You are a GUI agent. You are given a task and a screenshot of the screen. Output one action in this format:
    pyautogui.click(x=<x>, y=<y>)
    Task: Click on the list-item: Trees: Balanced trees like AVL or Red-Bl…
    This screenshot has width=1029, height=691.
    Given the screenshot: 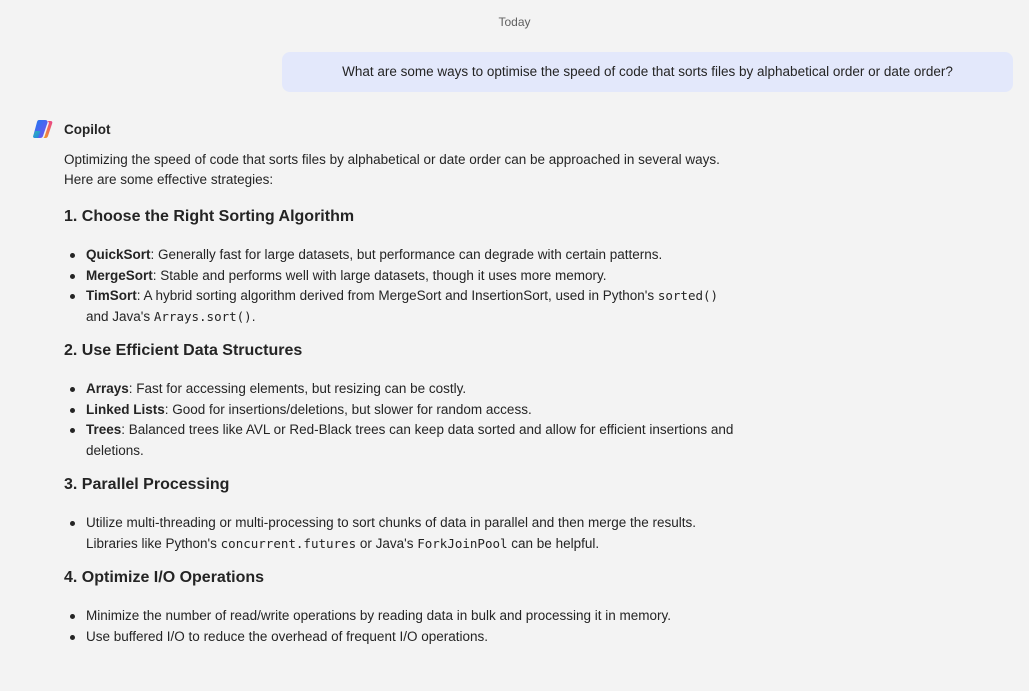 What is the action you would take?
    pyautogui.click(x=444, y=440)
    